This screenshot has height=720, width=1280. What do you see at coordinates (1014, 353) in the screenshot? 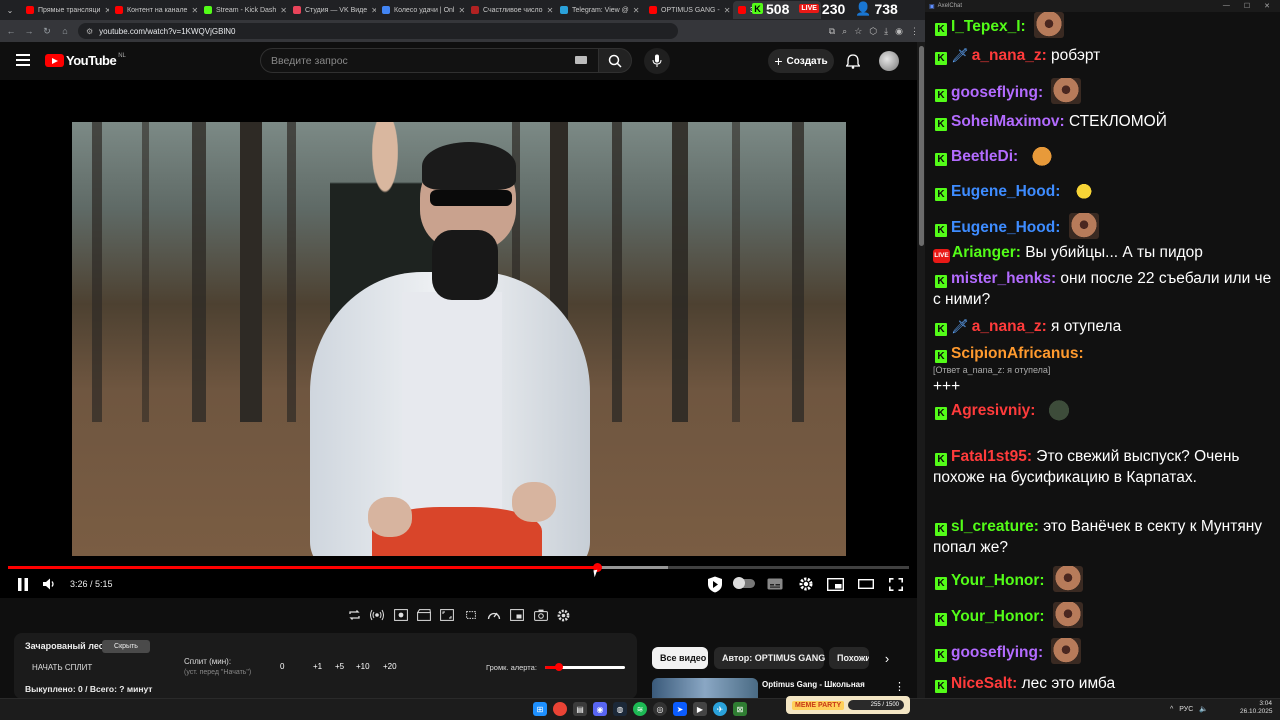
I see `chat-username: ScipionAfricanus` at bounding box center [1014, 353].